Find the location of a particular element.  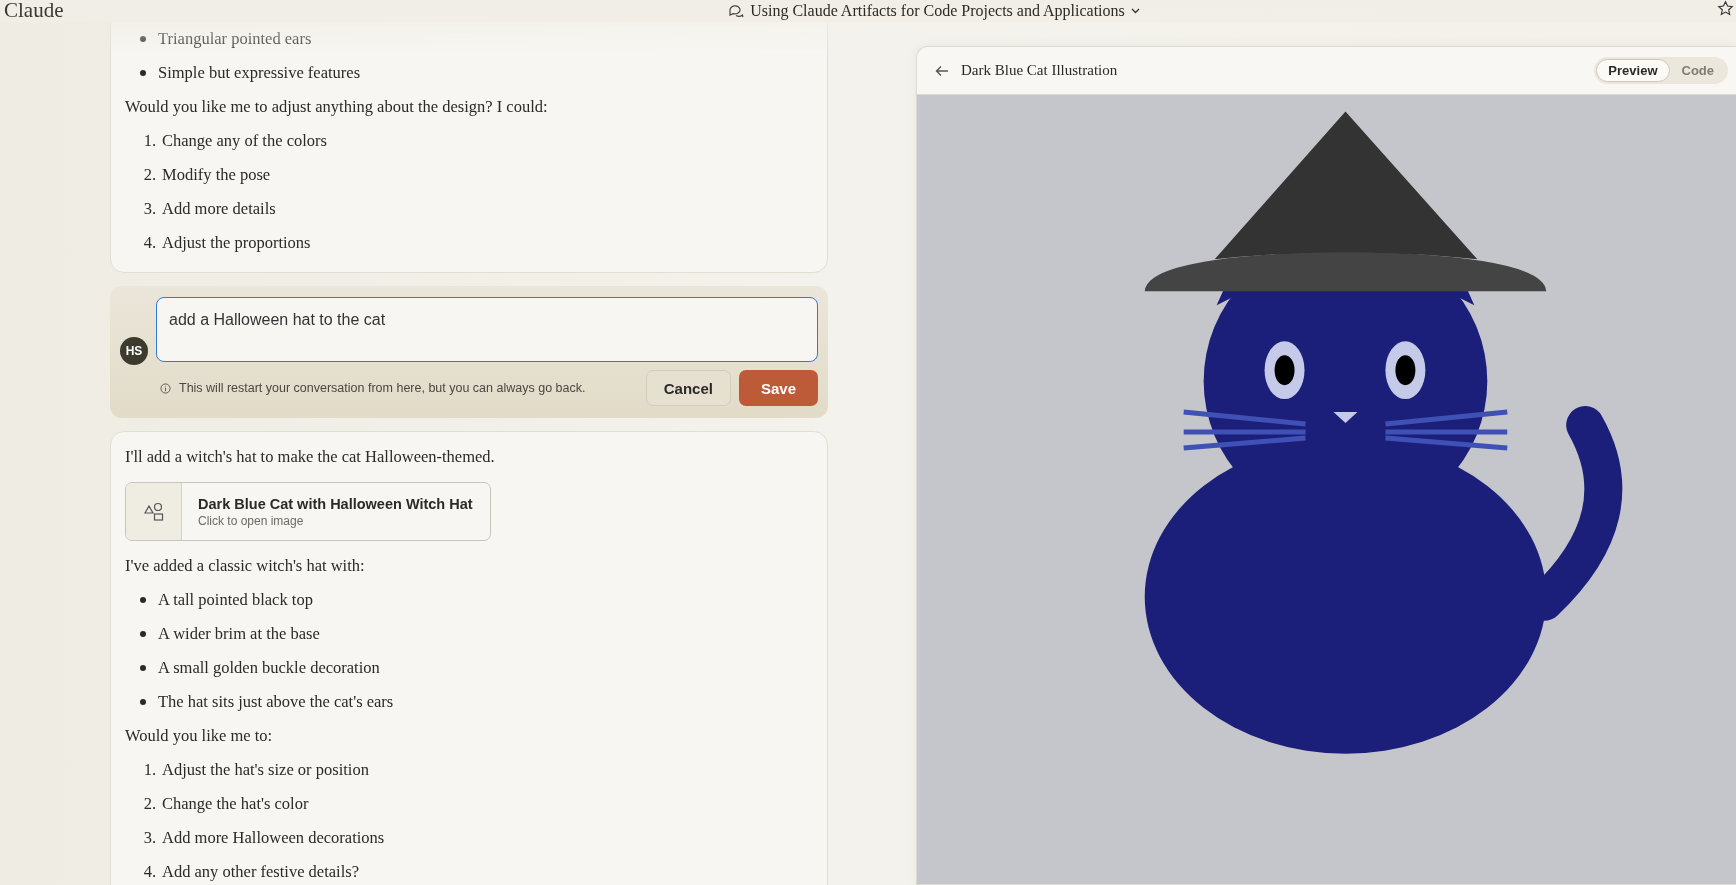

user-avatar: HS is located at coordinates (134, 351).